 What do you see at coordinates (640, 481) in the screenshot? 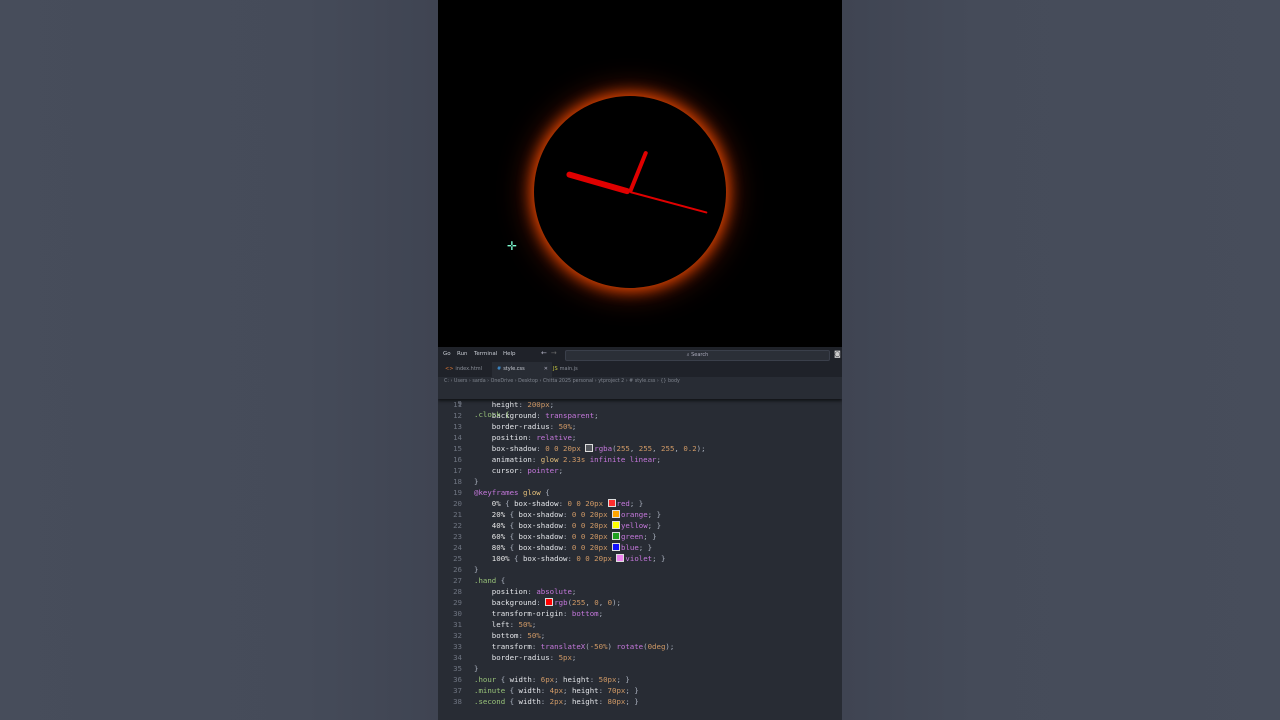
I see `code-line: 18}` at bounding box center [640, 481].